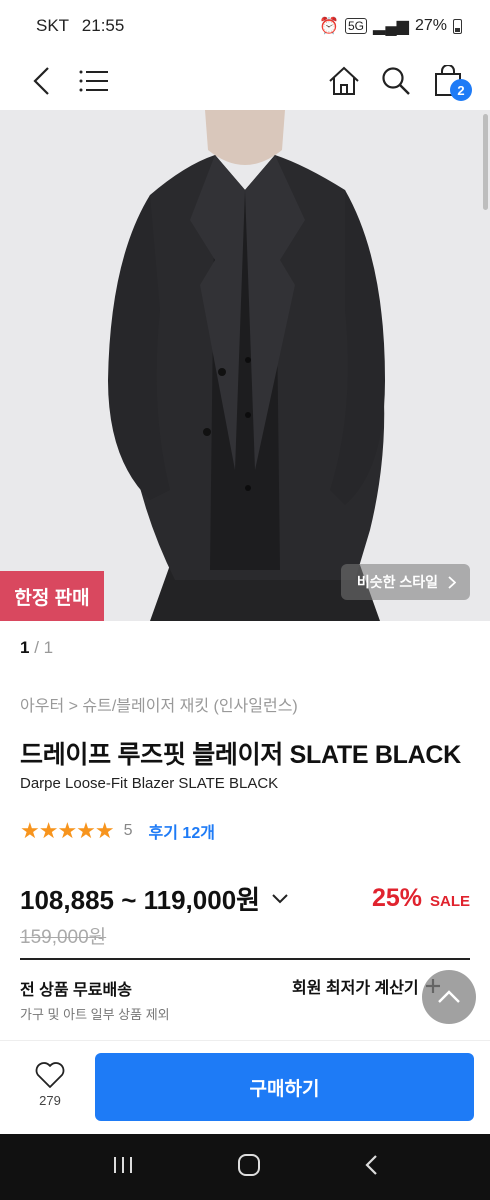 The height and width of the screenshot is (1200, 490). Describe the element at coordinates (396, 898) in the screenshot. I see `discount-percent: 25%` at that location.